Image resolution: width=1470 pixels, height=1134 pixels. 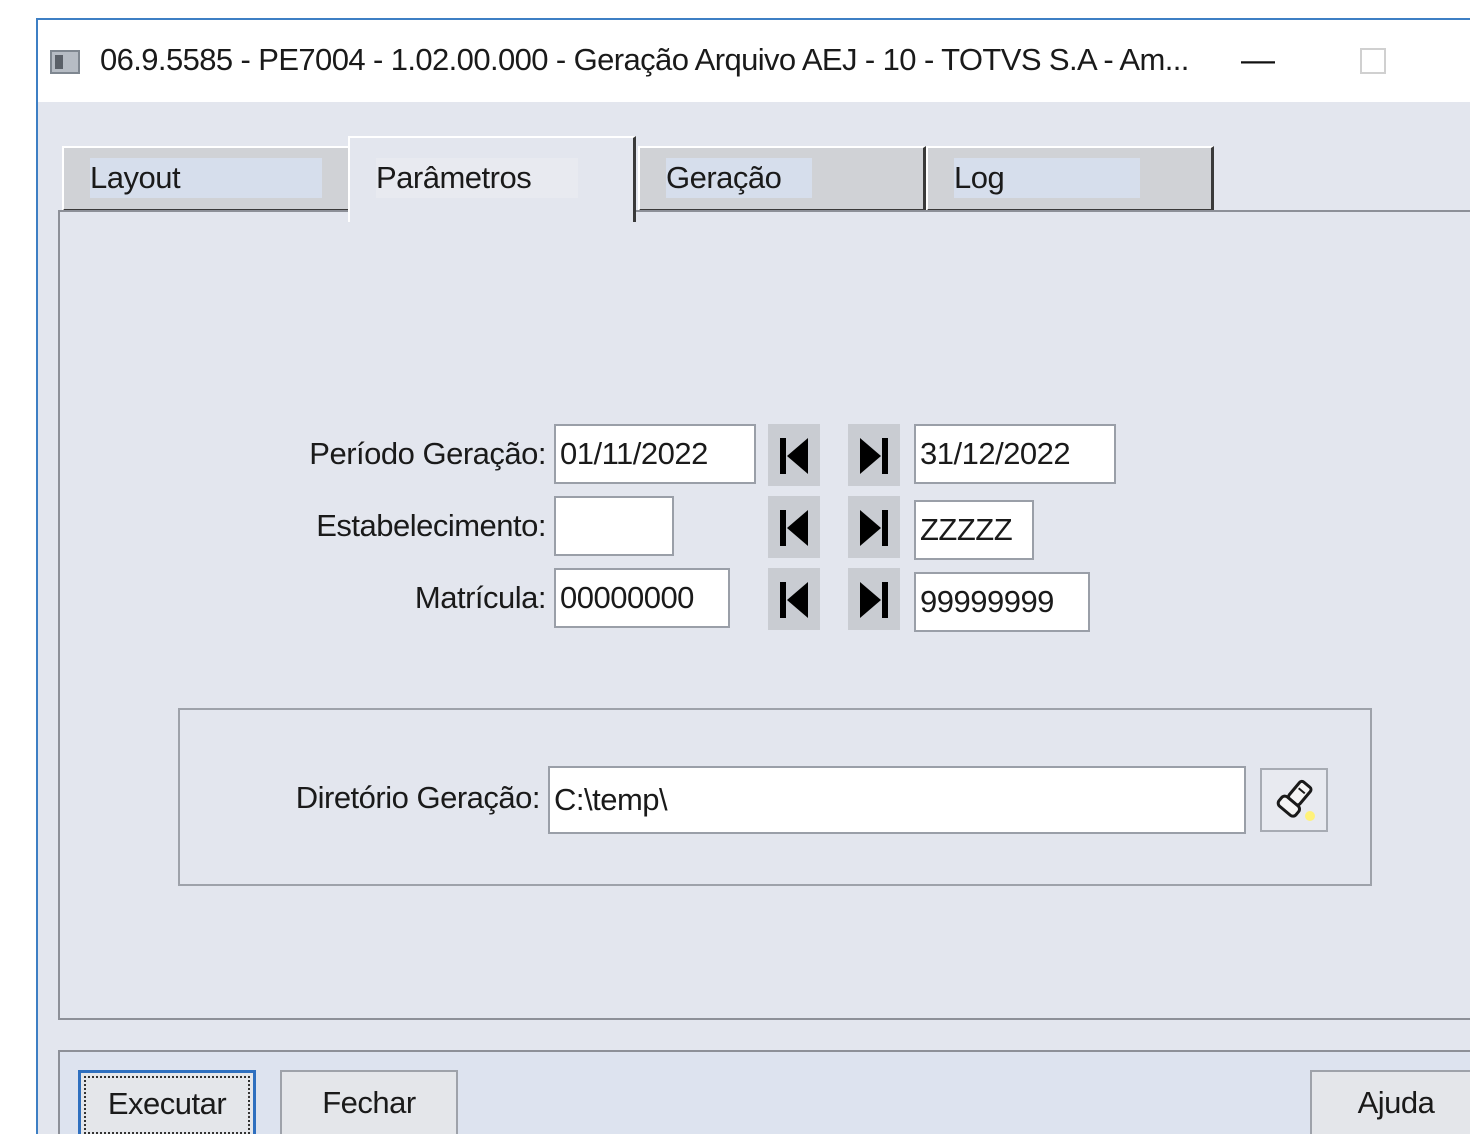 What do you see at coordinates (655, 454) in the screenshot?
I see `periodo-inicial-input` at bounding box center [655, 454].